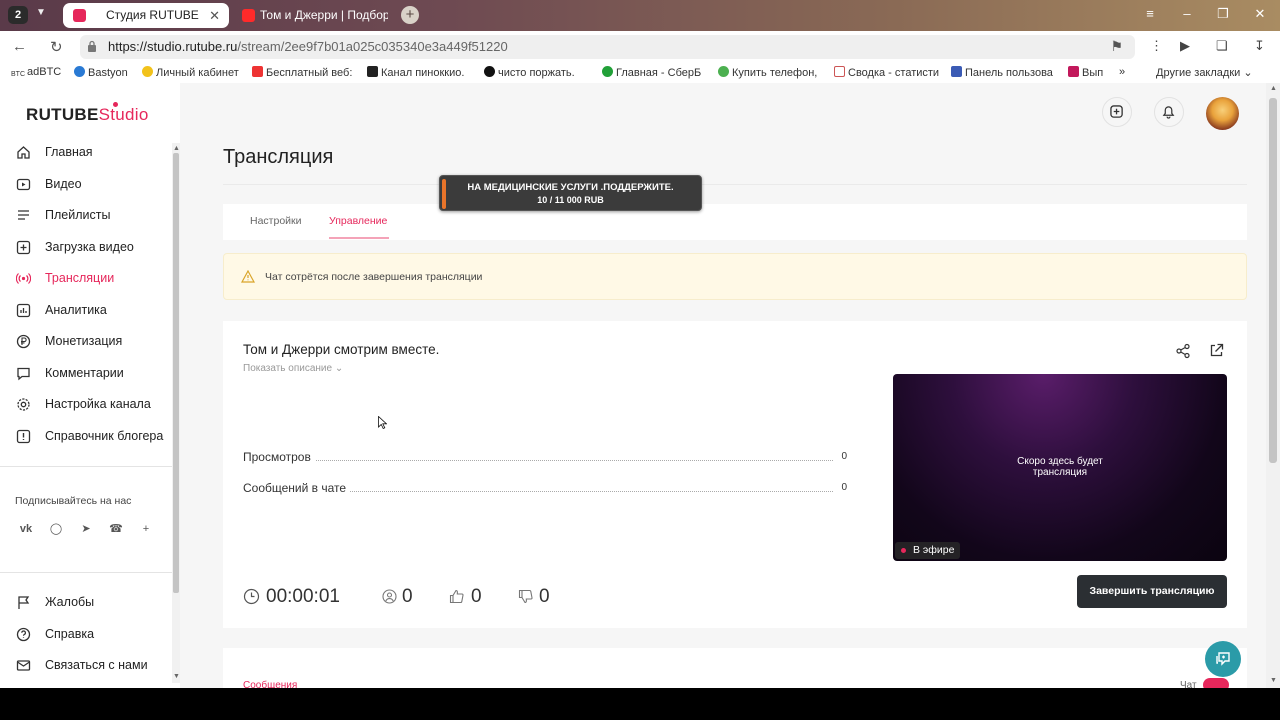 The height and width of the screenshot is (720, 1280). I want to click on sber-icon, so click(607, 71).